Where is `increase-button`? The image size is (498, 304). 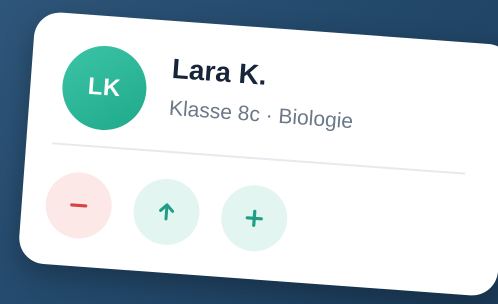
increase-button is located at coordinates (254, 218).